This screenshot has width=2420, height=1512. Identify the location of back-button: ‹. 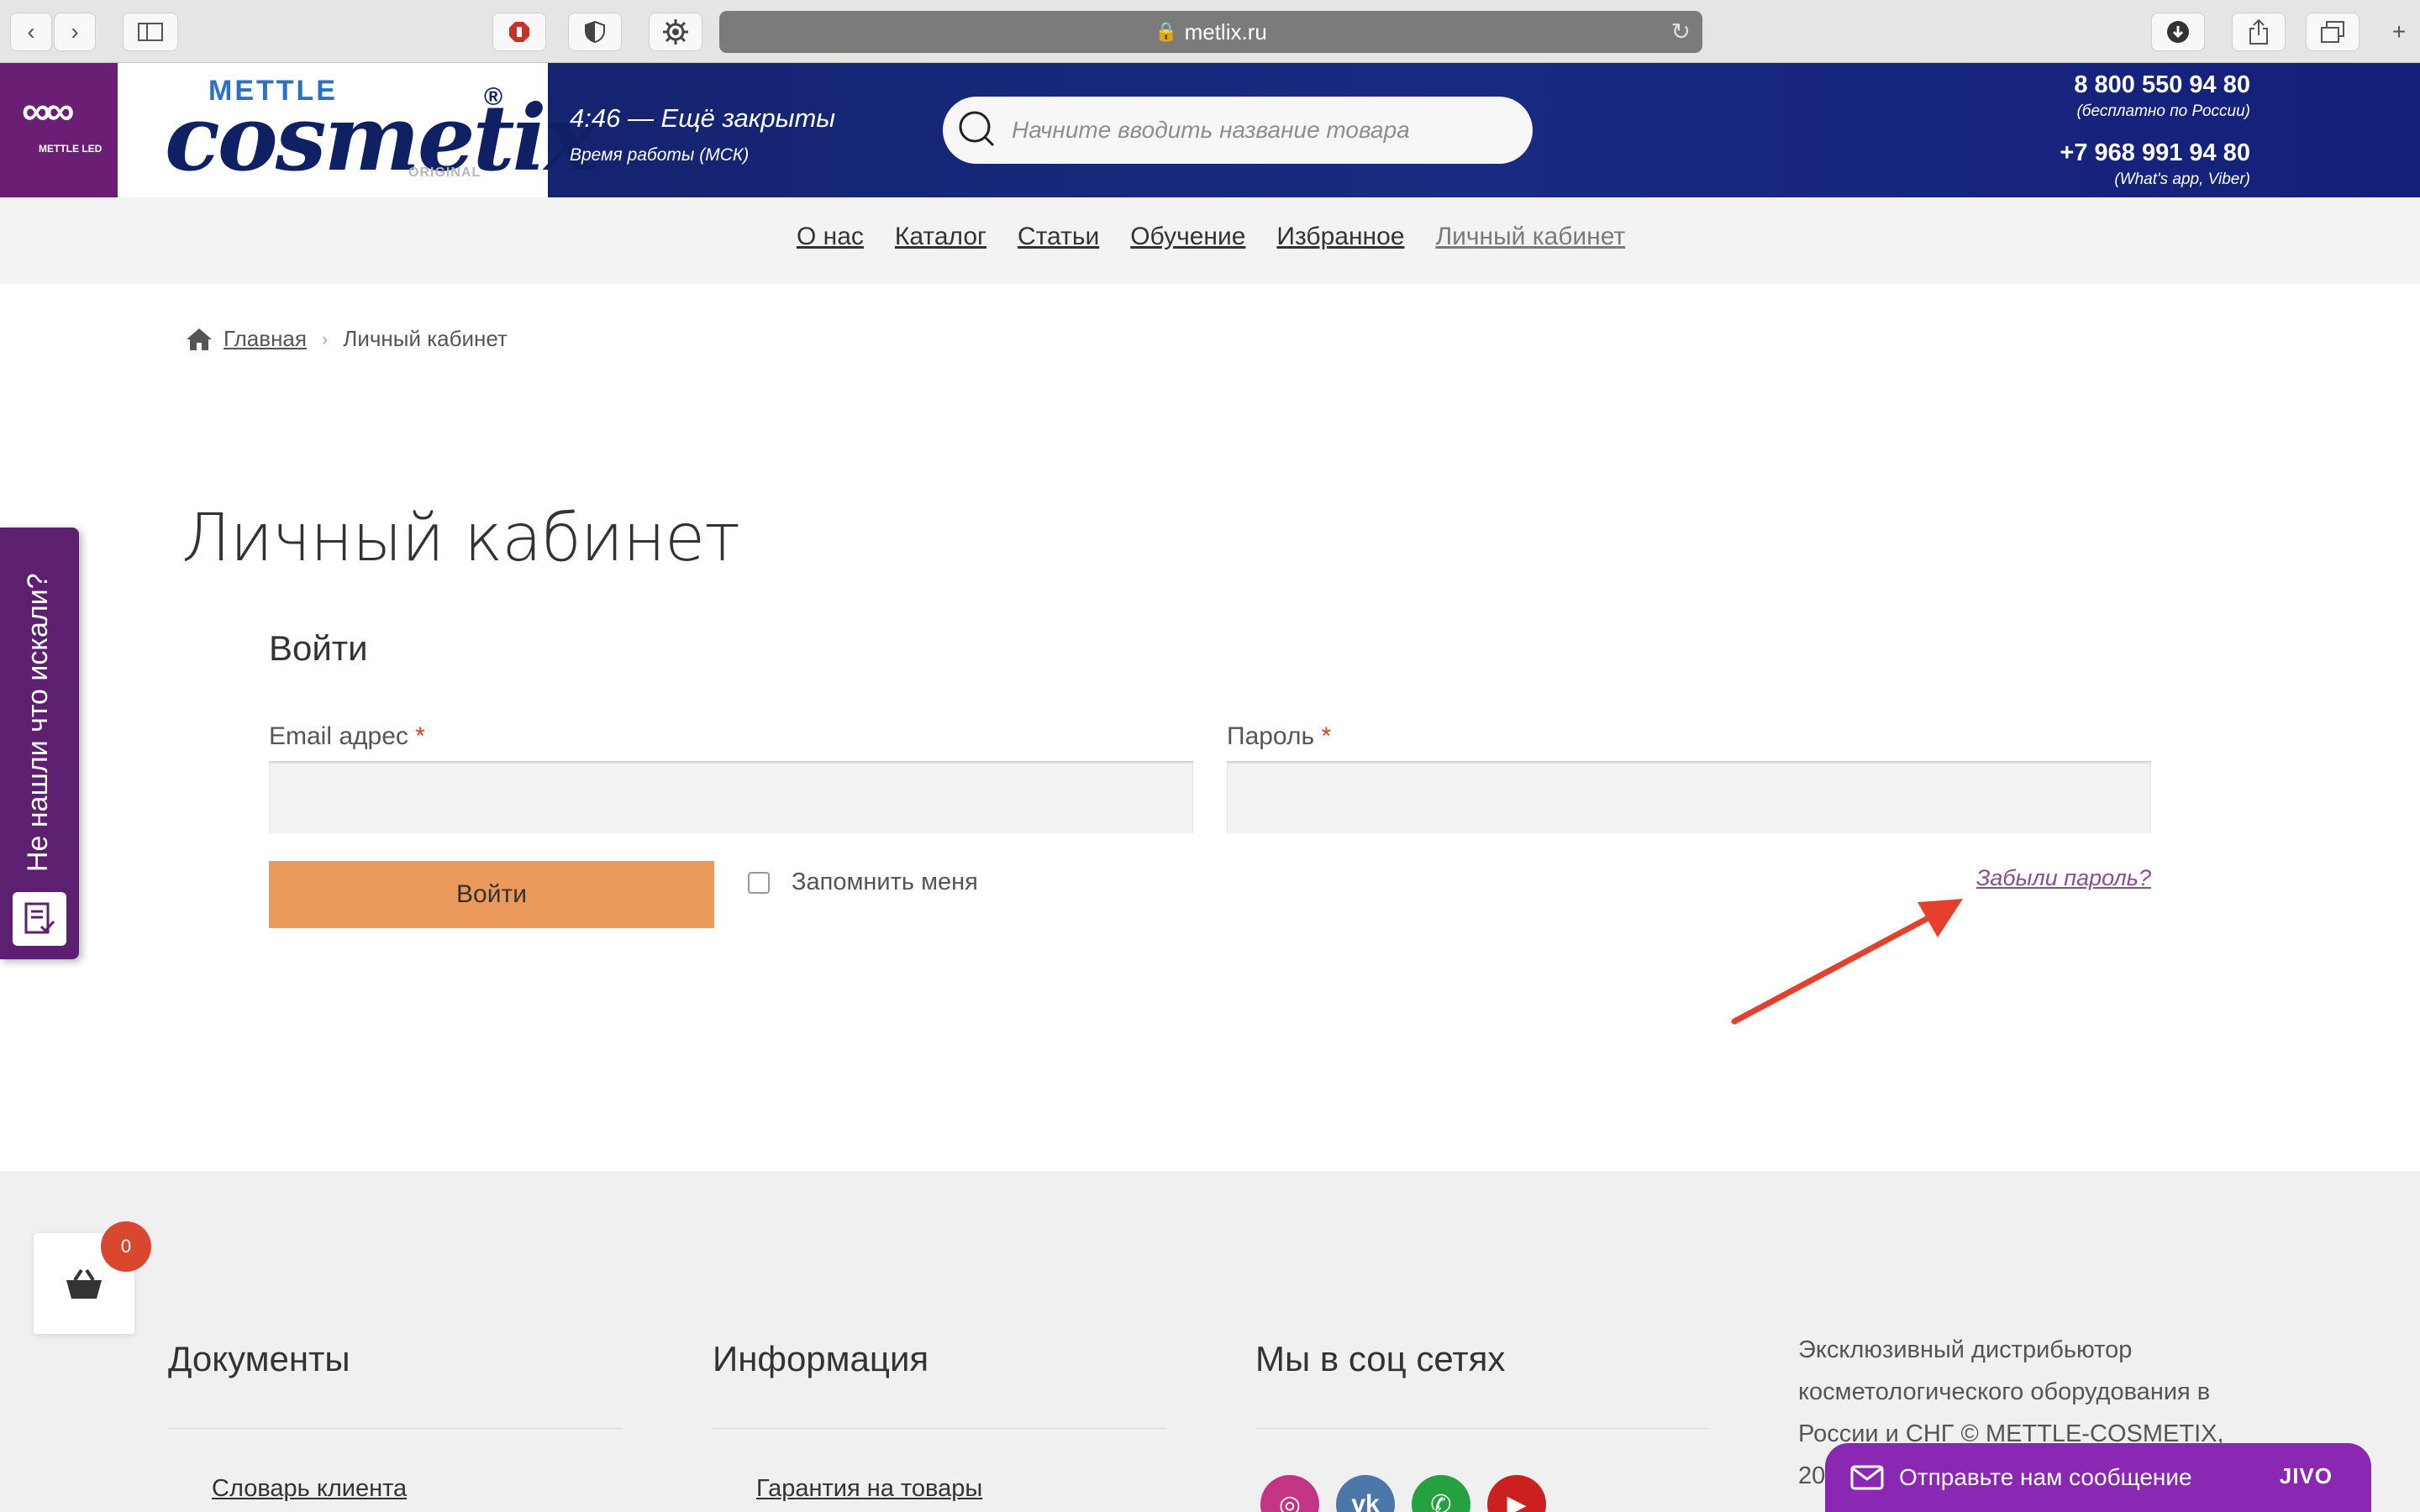
(31, 32).